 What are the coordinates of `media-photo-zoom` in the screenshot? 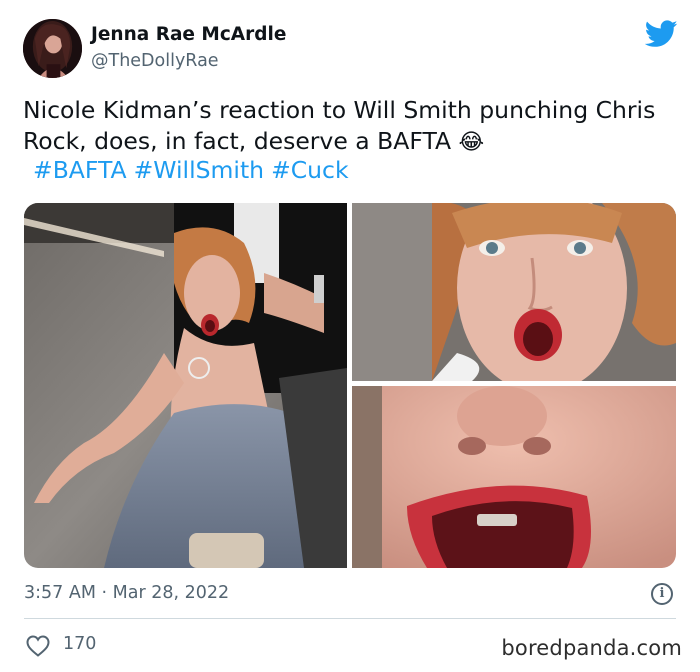 It's located at (514, 292).